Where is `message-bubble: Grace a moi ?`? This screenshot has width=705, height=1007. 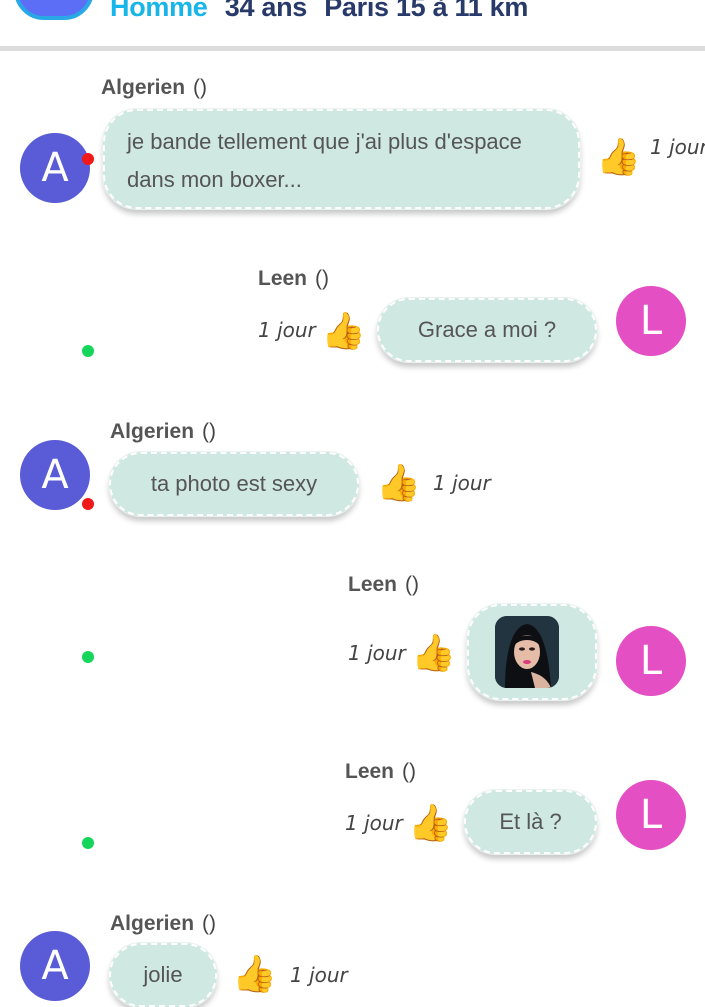 message-bubble: Grace a moi ? is located at coordinates (487, 330).